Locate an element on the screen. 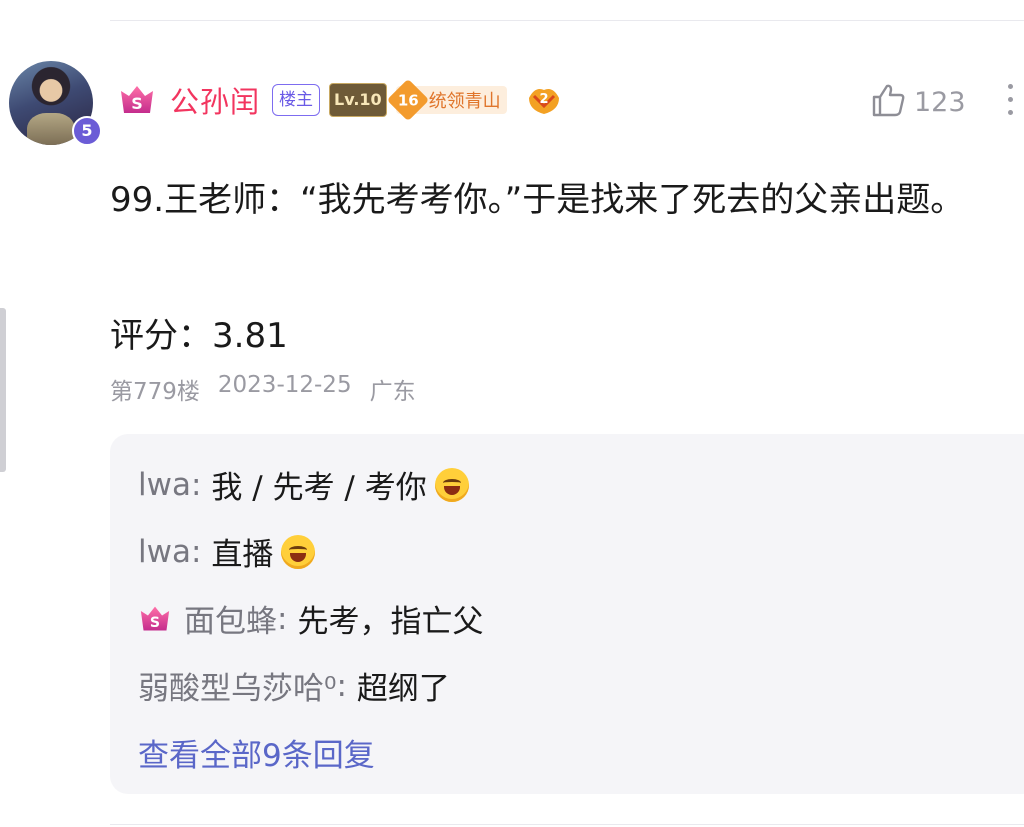 The height and width of the screenshot is (827, 1024). view-all-replies-link: 查看全部9条回复 is located at coordinates (256, 752).